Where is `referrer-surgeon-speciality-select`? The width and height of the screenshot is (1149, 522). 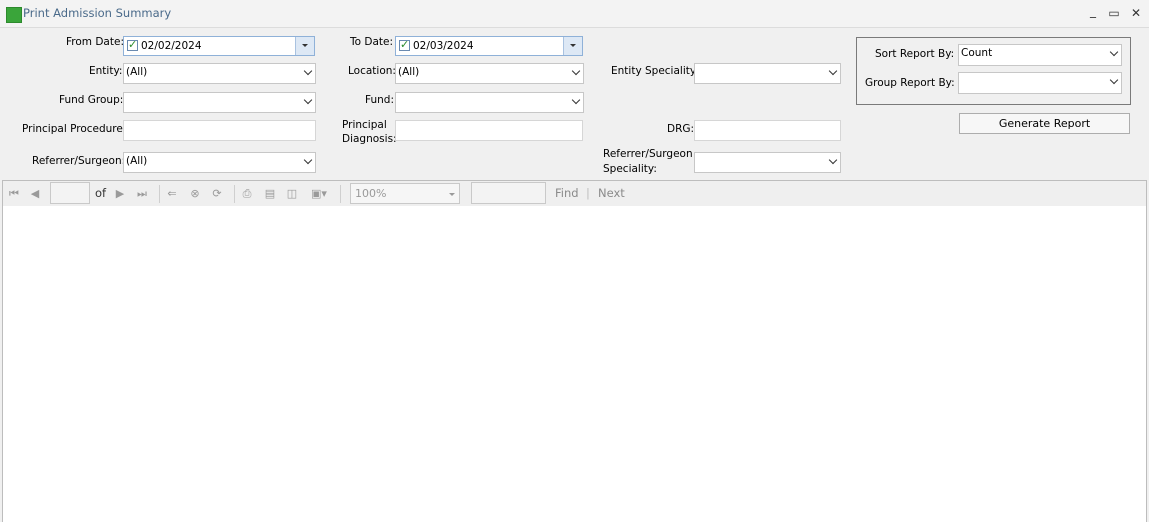
referrer-surgeon-speciality-select is located at coordinates (767, 162).